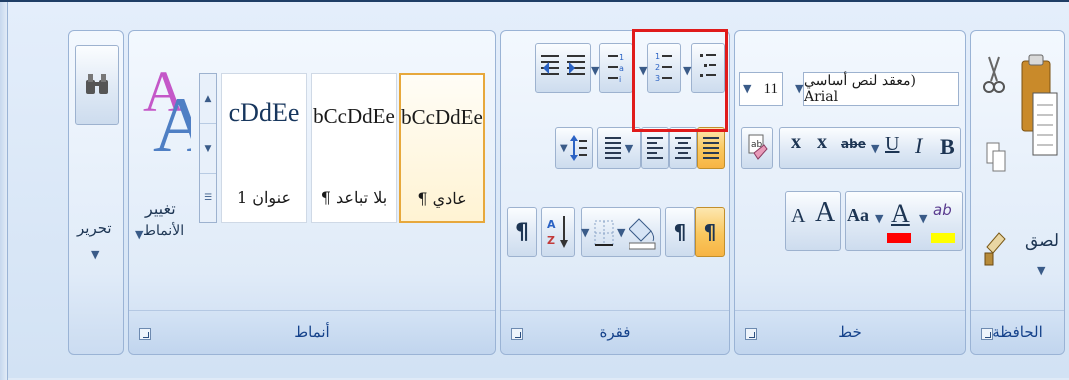 The width and height of the screenshot is (1069, 380). Describe the element at coordinates (208, 198) in the screenshot. I see `styles-more-icon: ☰` at that location.